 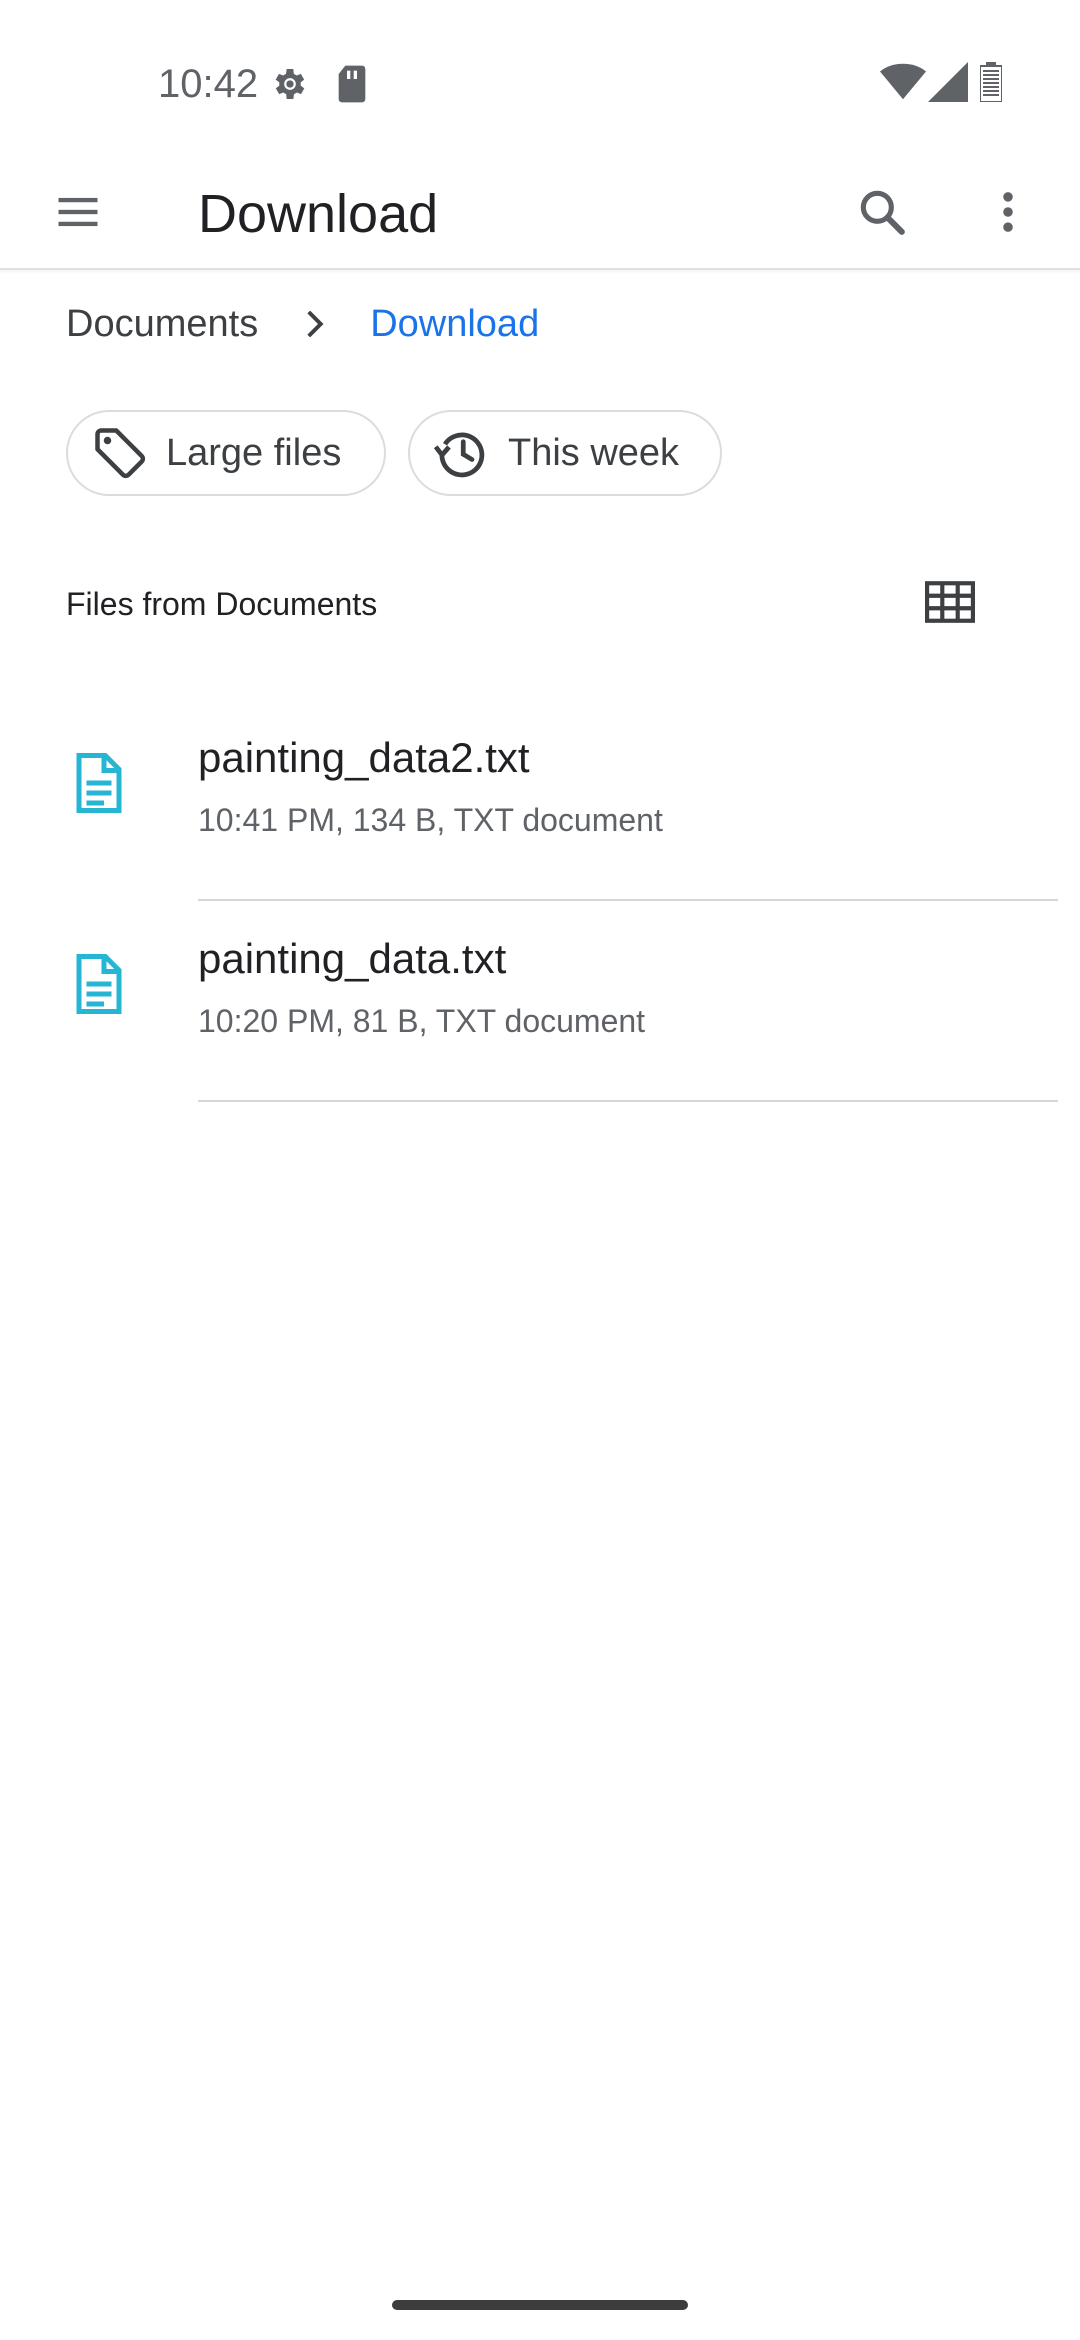 I want to click on status-time: 10:42, so click(x=208, y=84).